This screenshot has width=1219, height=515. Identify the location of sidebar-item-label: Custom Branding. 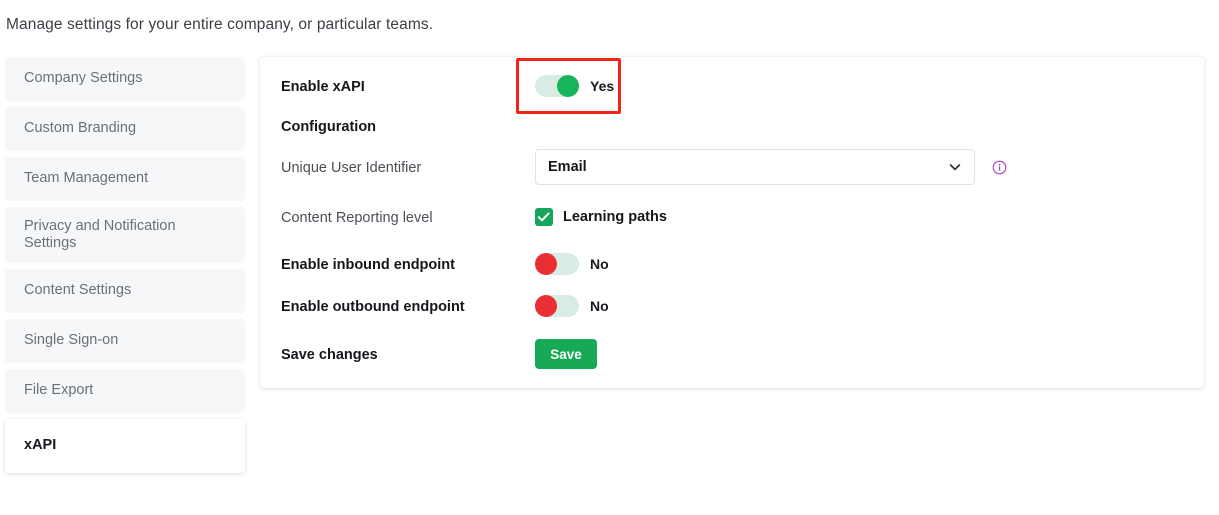
(80, 128).